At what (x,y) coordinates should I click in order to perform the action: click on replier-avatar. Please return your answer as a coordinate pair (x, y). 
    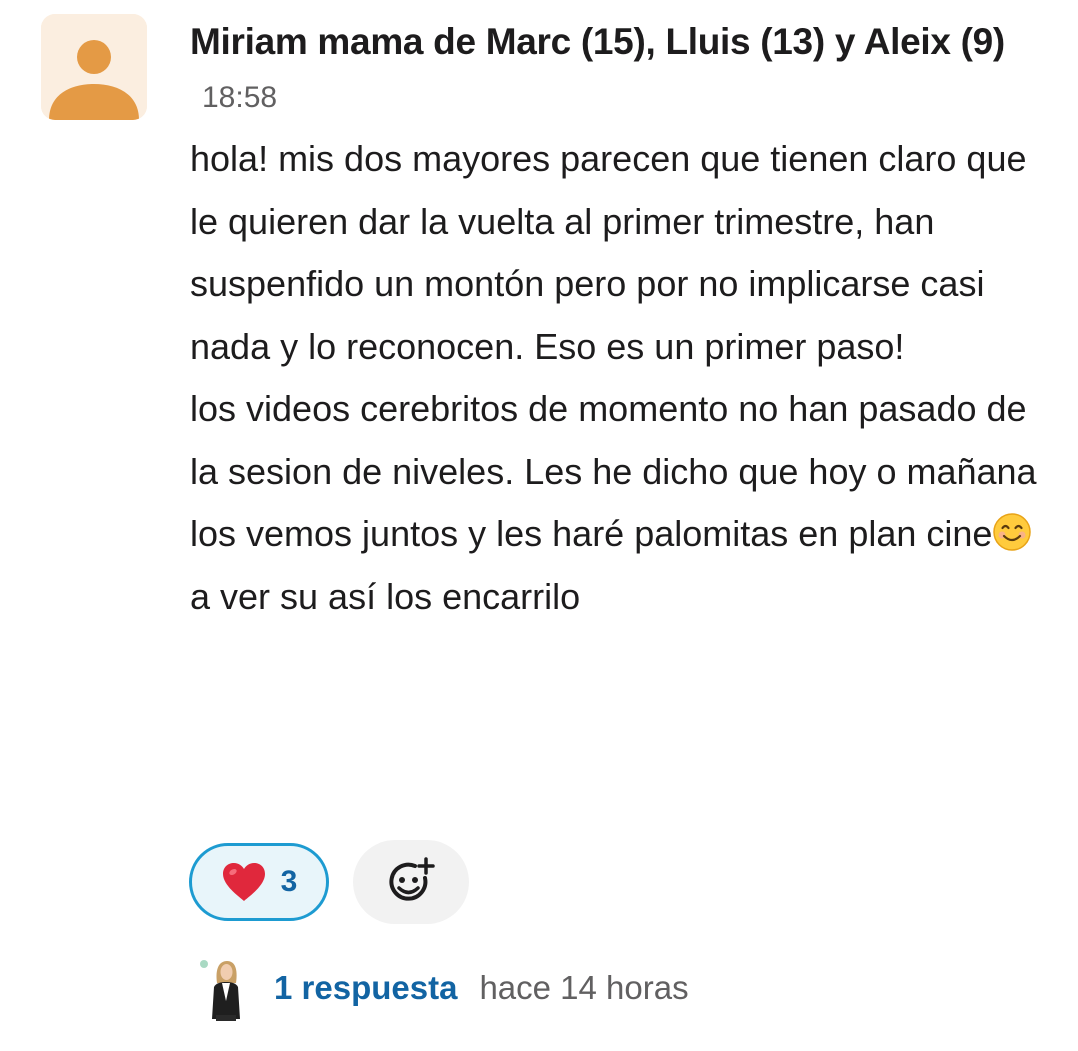
    Looking at the image, I should click on (225, 988).